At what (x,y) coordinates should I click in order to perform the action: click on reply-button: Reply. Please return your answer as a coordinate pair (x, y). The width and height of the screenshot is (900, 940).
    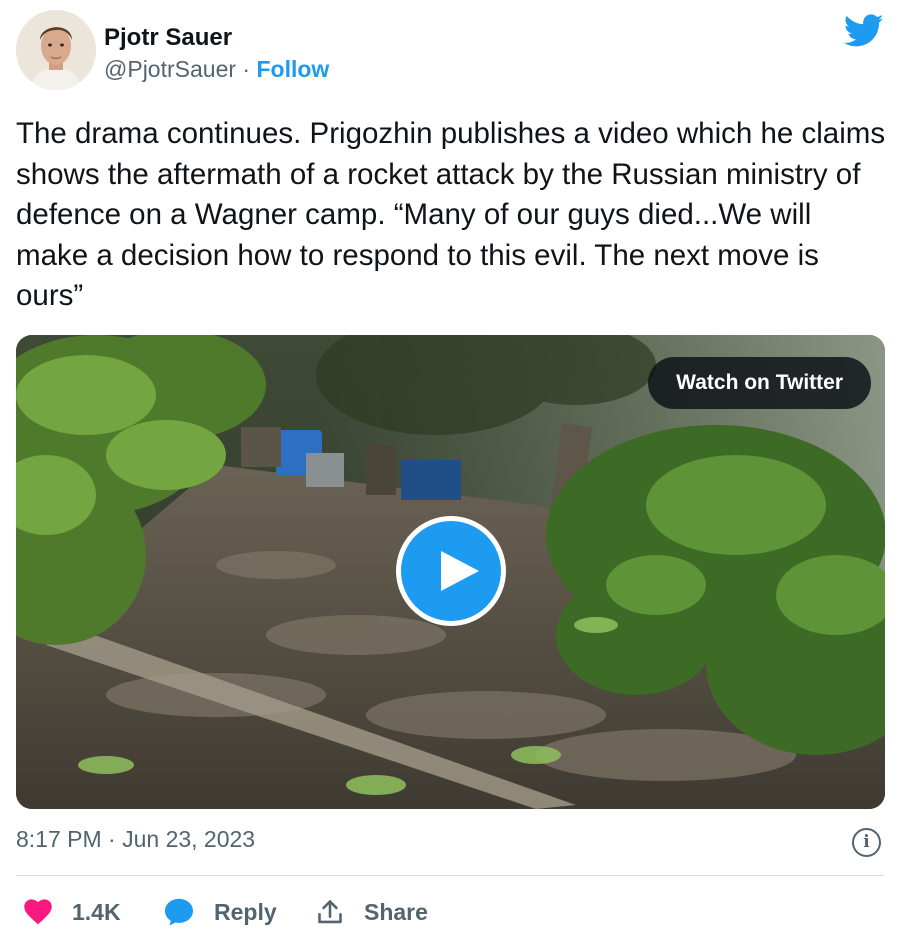
    Looking at the image, I should click on (220, 912).